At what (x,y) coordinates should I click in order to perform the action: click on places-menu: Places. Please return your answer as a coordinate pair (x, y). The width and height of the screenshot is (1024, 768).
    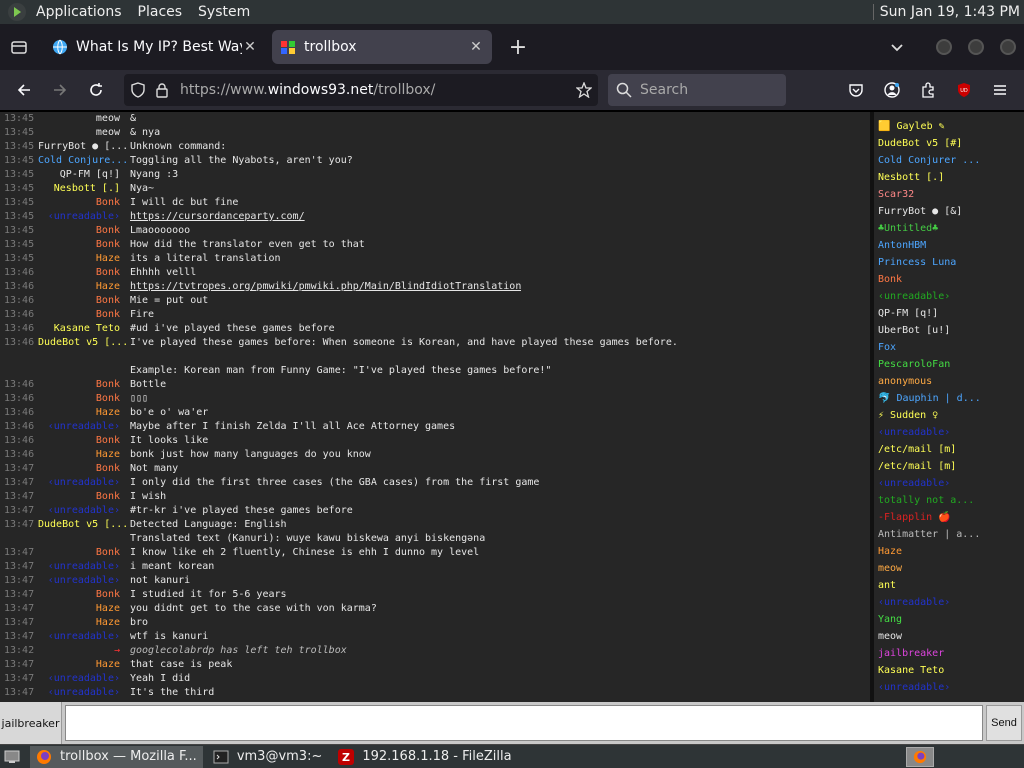
    Looking at the image, I should click on (160, 12).